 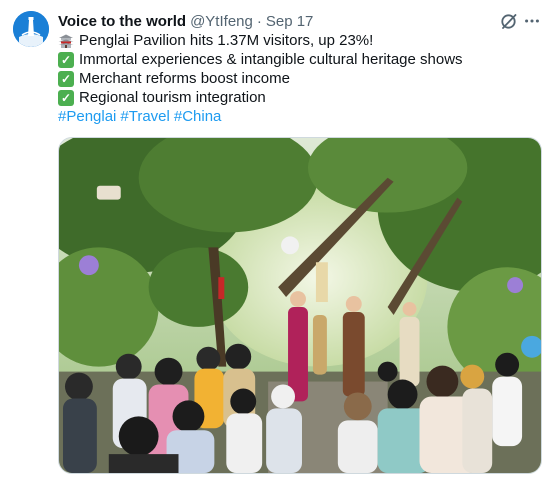 I want to click on author-name: Voice to the world, so click(x=122, y=21).